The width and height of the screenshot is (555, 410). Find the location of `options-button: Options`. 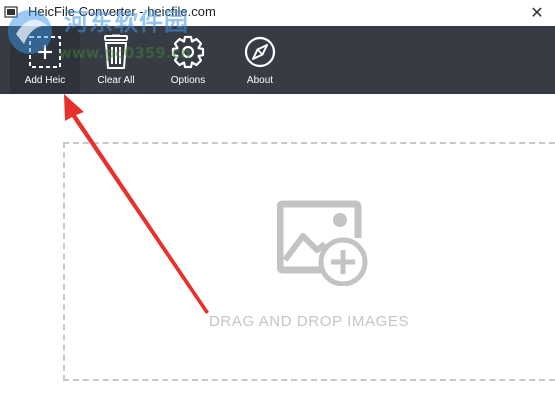

options-button: Options is located at coordinates (188, 60).